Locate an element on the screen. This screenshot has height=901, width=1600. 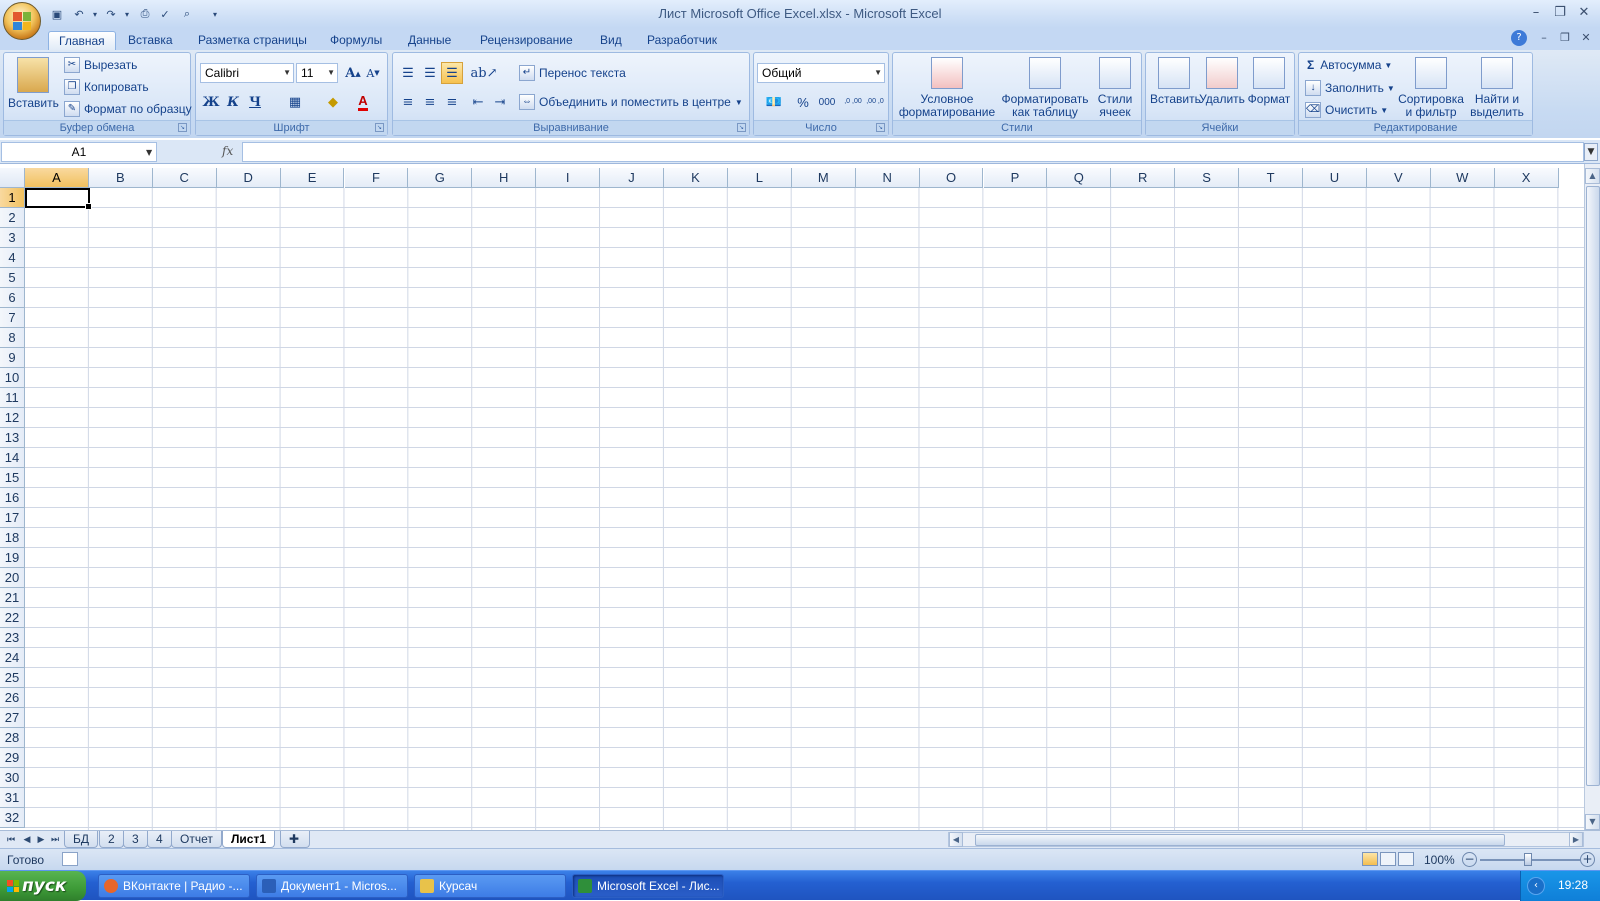
column-header: E is located at coordinates (312, 178).